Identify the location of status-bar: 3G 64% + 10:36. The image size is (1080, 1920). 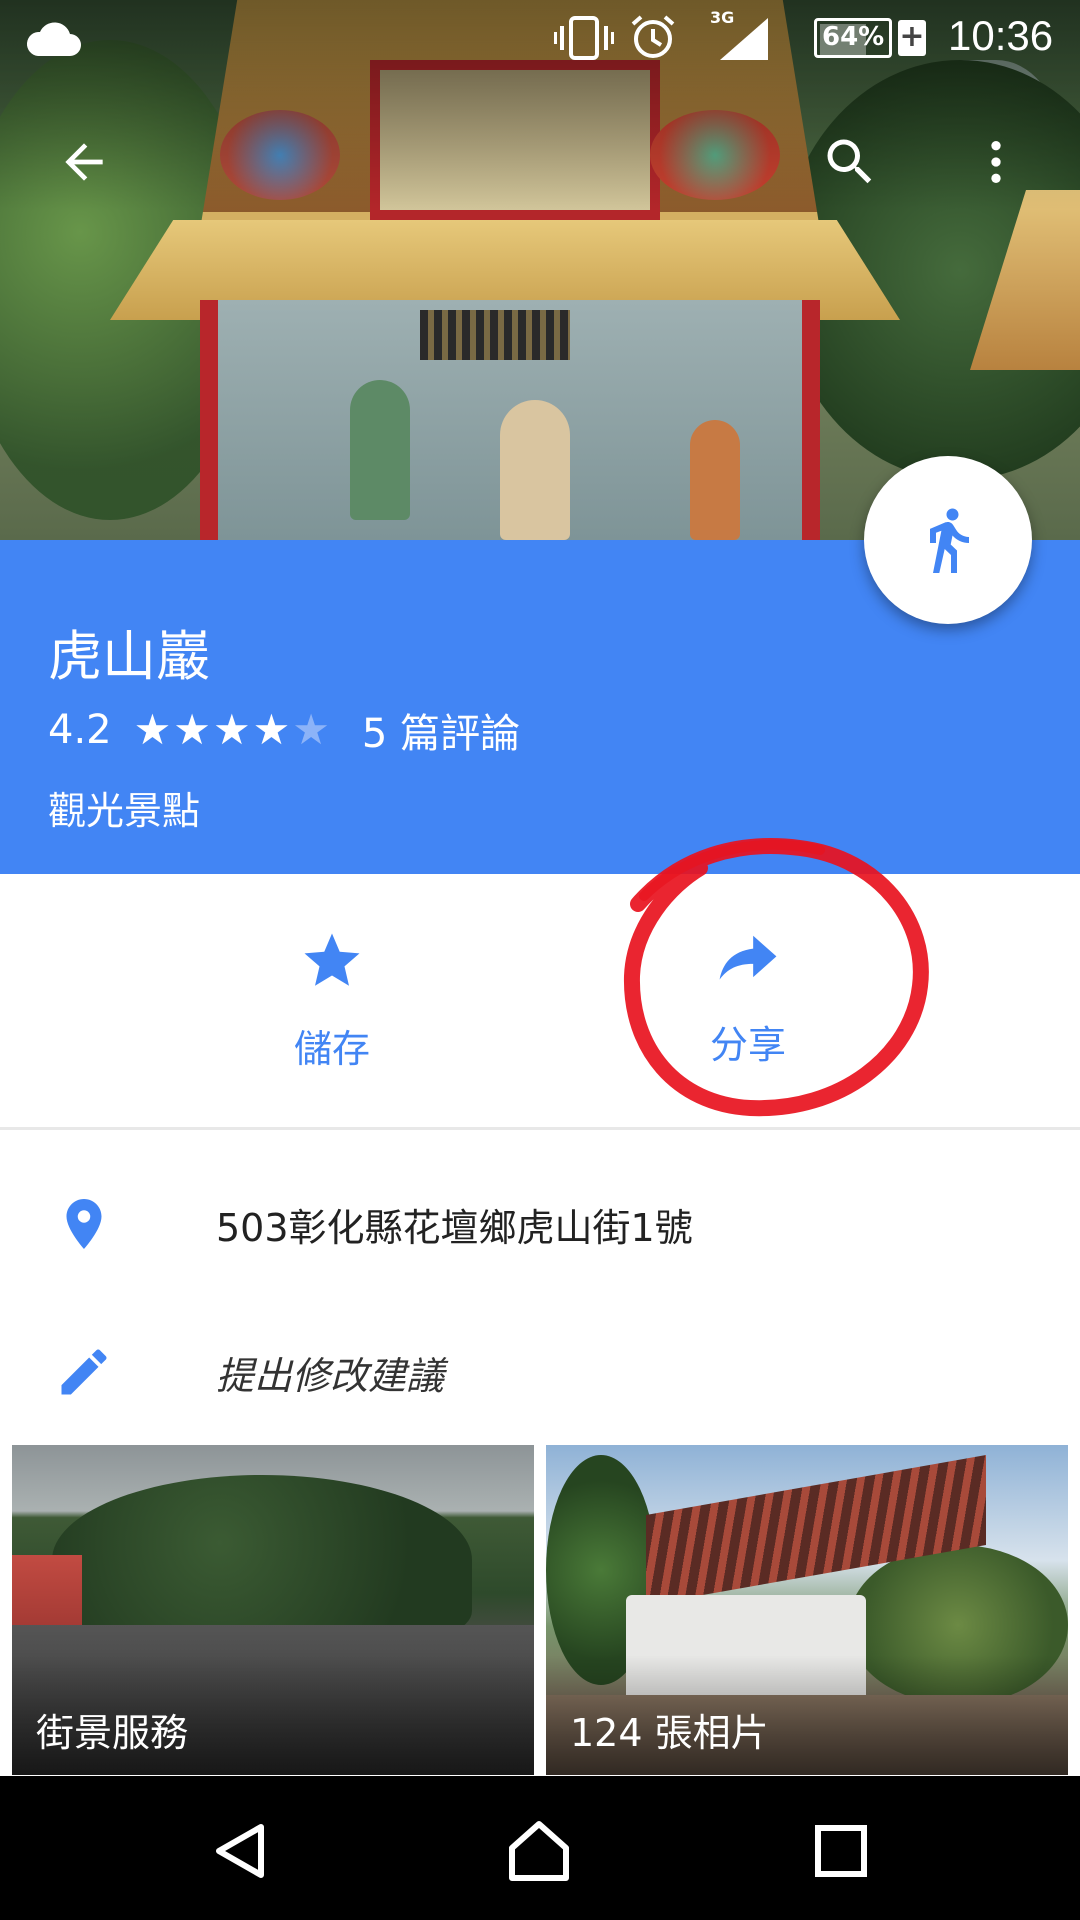
(540, 39).